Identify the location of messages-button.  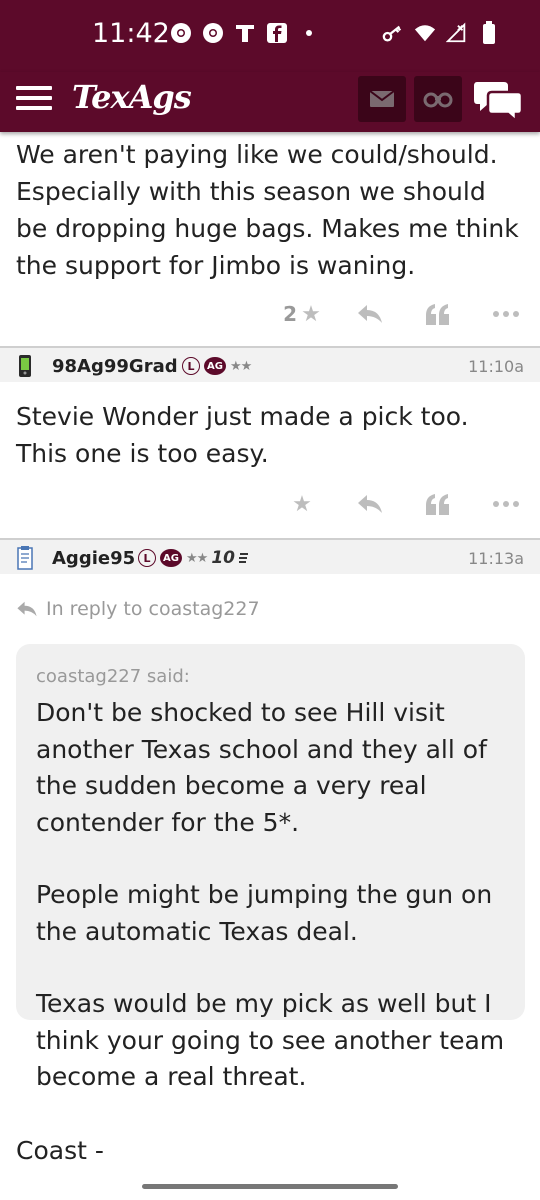
(382, 99).